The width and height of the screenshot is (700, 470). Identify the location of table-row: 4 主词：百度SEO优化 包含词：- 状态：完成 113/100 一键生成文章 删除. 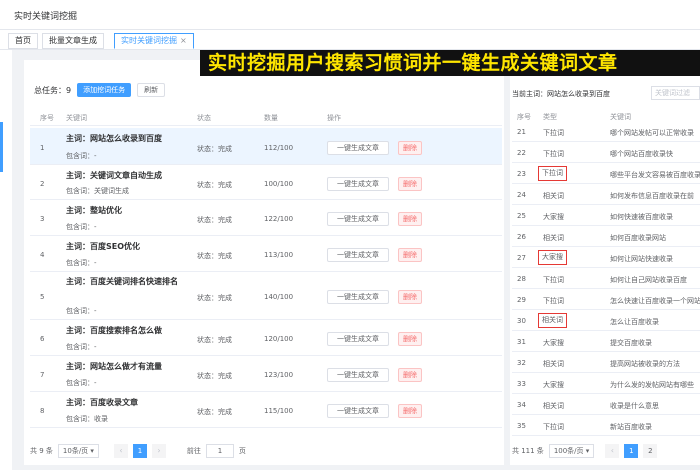
(266, 254).